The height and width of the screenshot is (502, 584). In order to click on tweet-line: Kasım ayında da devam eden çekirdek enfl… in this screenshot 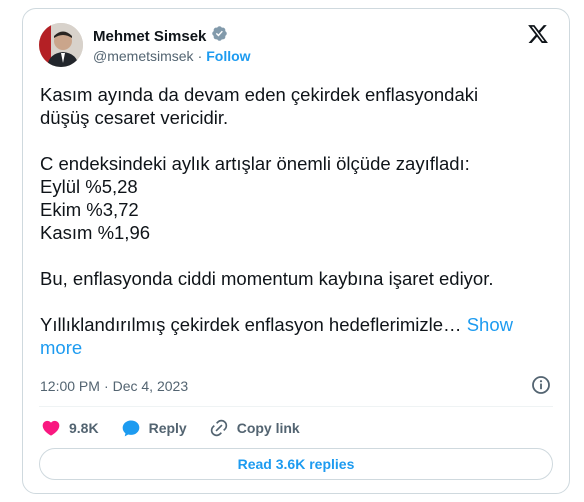, I will do `click(259, 94)`.